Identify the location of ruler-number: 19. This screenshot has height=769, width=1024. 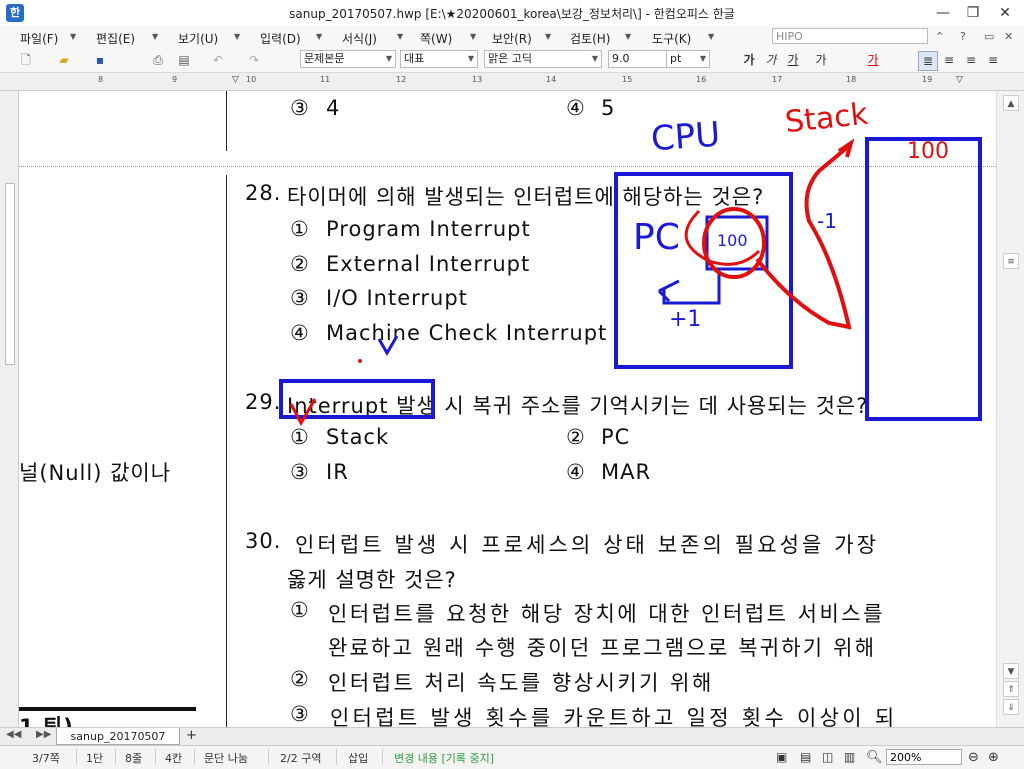
(927, 79).